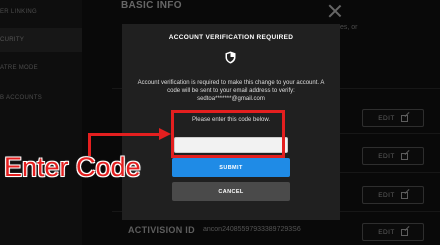  What do you see at coordinates (231, 99) in the screenshot?
I see `masked-email: sedtoa*******@gmail.com` at bounding box center [231, 99].